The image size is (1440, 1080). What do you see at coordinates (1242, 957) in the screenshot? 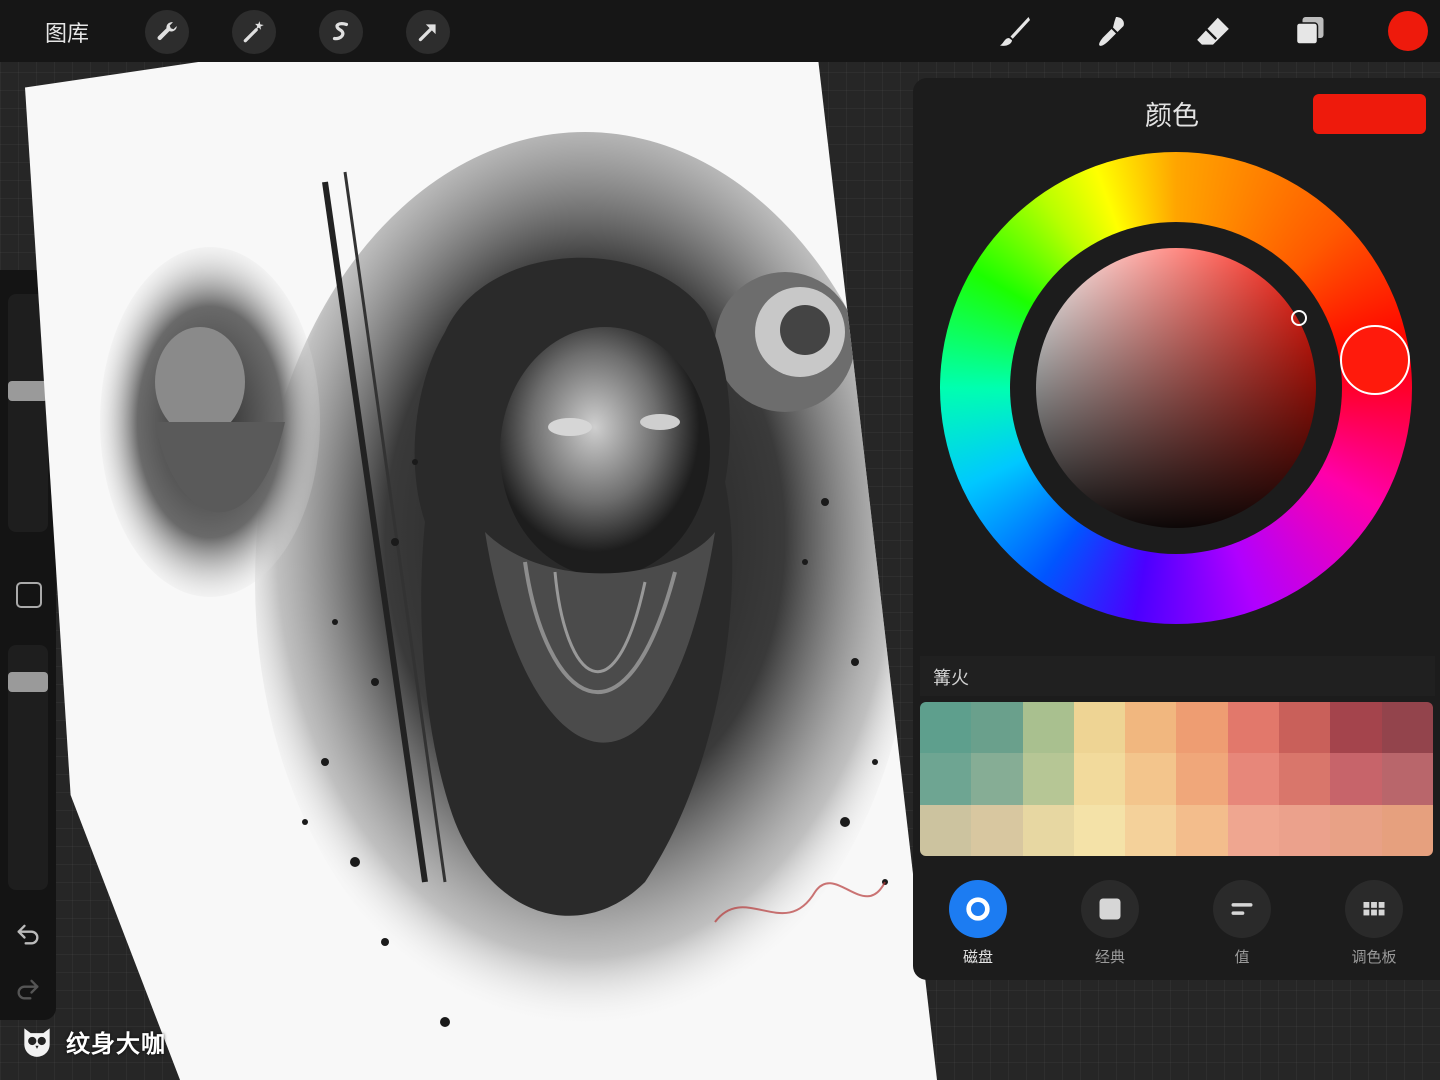
I see `tab-value-label: 值` at bounding box center [1242, 957].